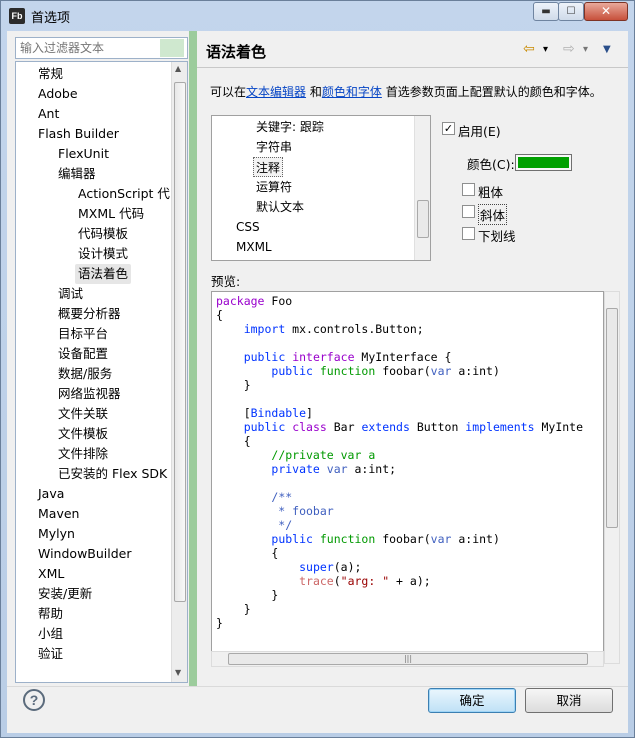 This screenshot has width=635, height=738. Describe the element at coordinates (571, 11) in the screenshot. I see `maximize-button: ☐` at that location.